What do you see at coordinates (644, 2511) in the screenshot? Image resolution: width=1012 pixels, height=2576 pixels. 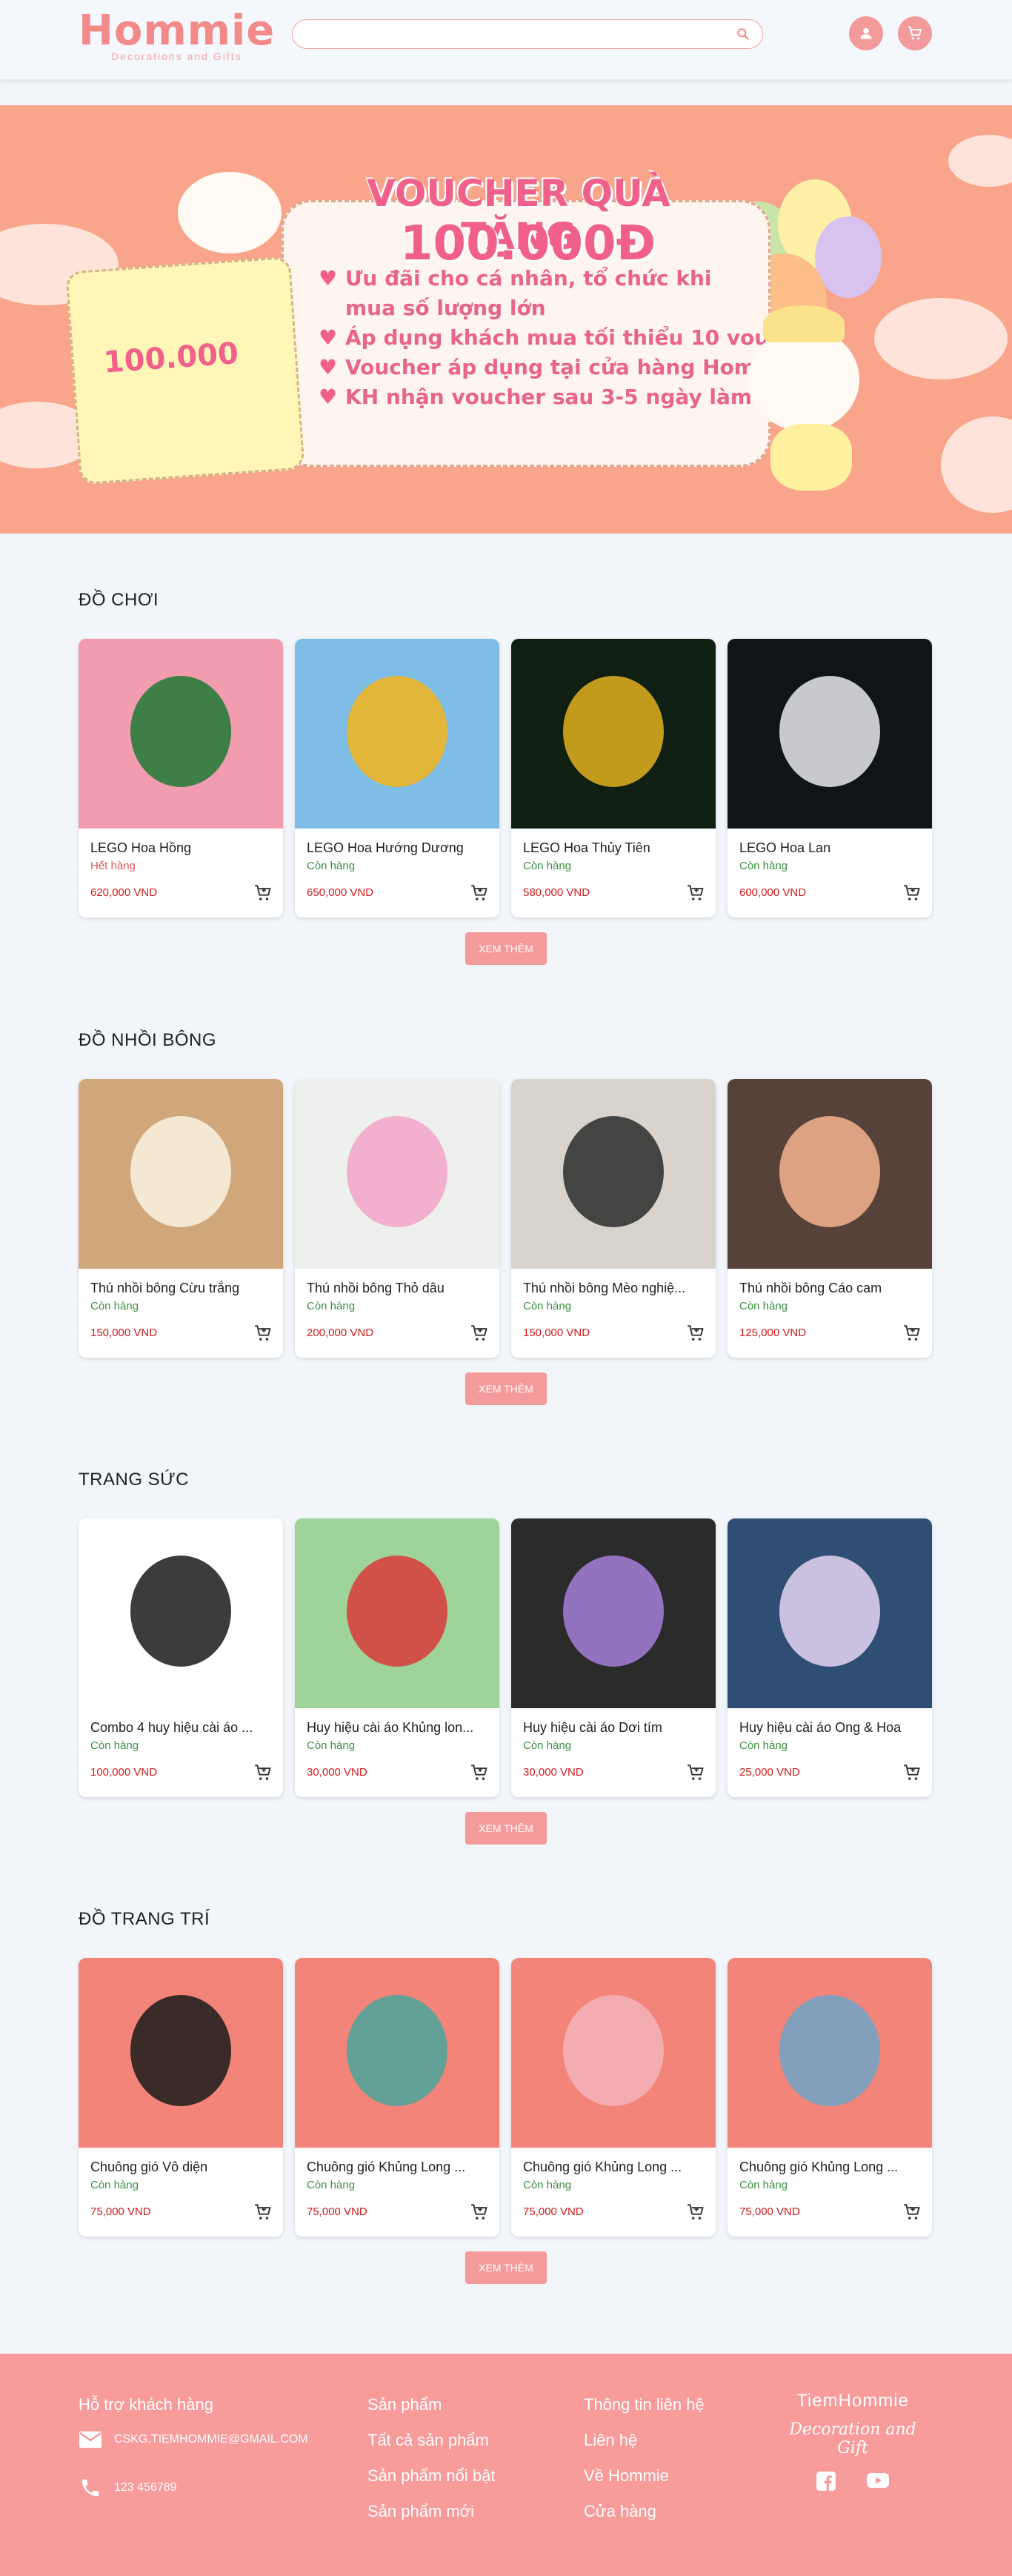 I see `footer-link-store: Cửa hàng` at bounding box center [644, 2511].